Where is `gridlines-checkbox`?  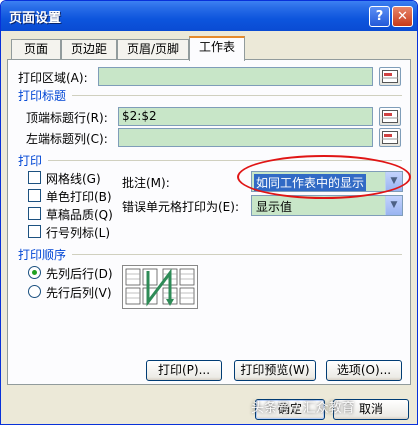 gridlines-checkbox is located at coordinates (34, 177).